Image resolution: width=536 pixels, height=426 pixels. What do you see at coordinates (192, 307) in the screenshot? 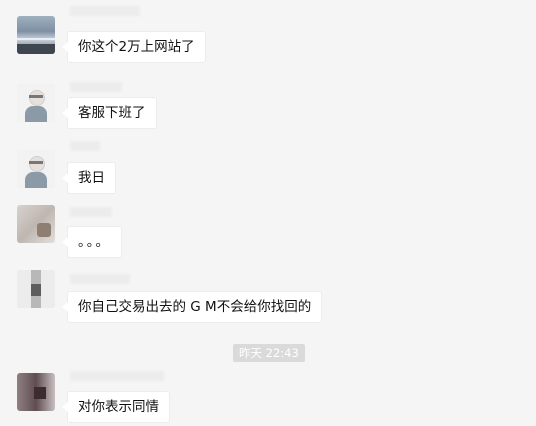
I see `message-bubble: 你自己交易出去的 G M不会给你找回的` at bounding box center [192, 307].